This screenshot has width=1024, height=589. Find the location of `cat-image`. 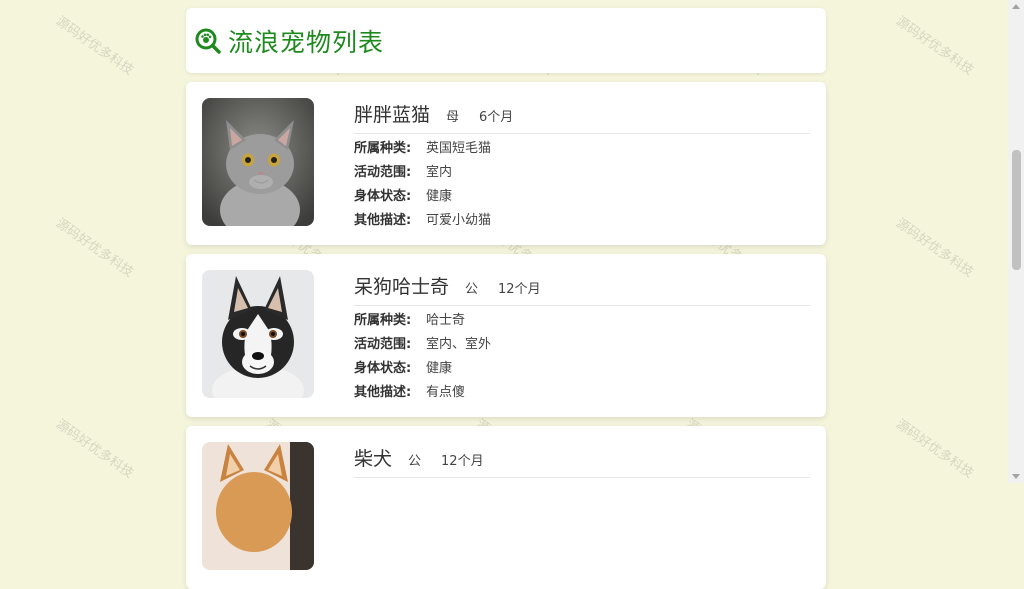

cat-image is located at coordinates (258, 162).